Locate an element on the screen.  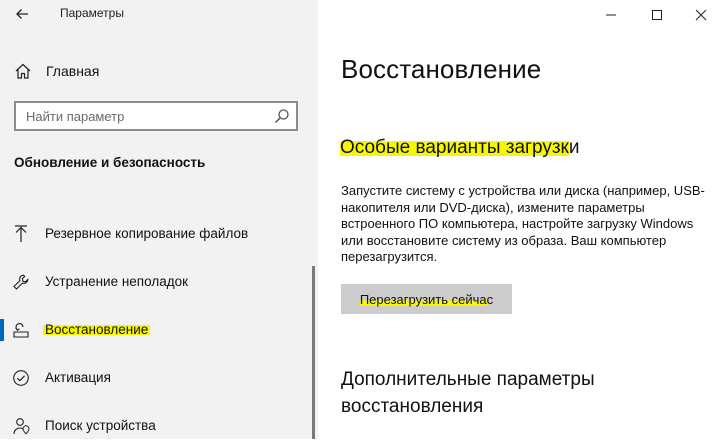
sidebar-scrollbar is located at coordinates (313, 352).